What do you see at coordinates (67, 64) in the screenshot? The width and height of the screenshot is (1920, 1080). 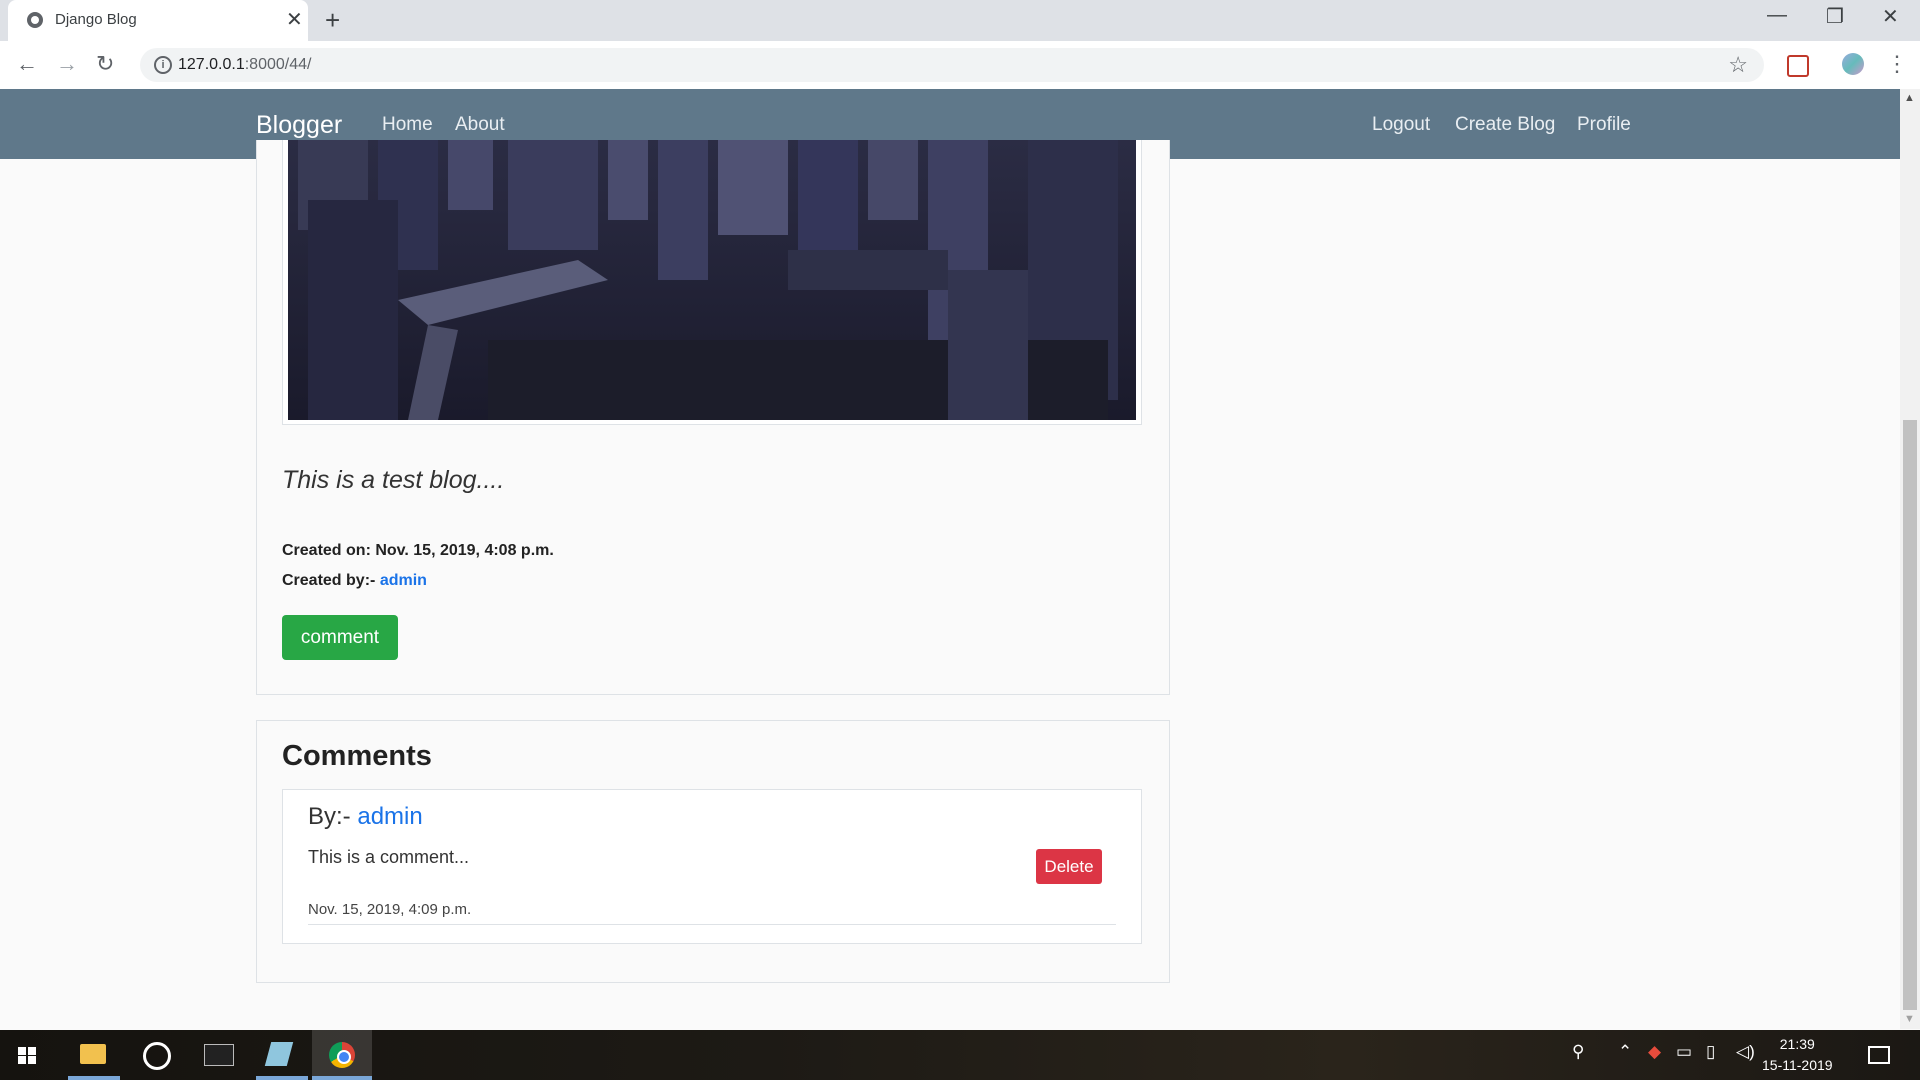 I see `forward-icon: →` at bounding box center [67, 64].